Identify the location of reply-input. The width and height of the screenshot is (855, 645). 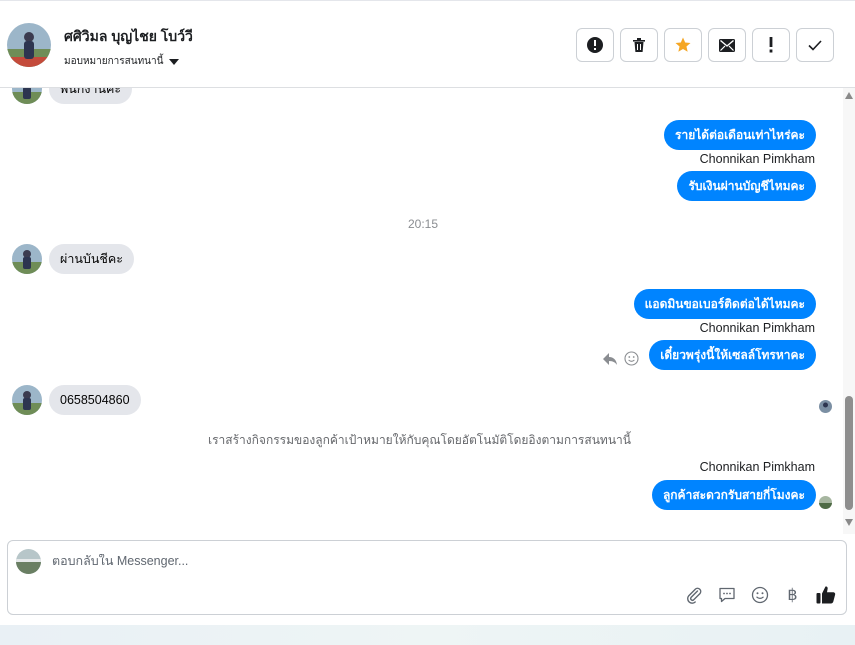
(352, 561).